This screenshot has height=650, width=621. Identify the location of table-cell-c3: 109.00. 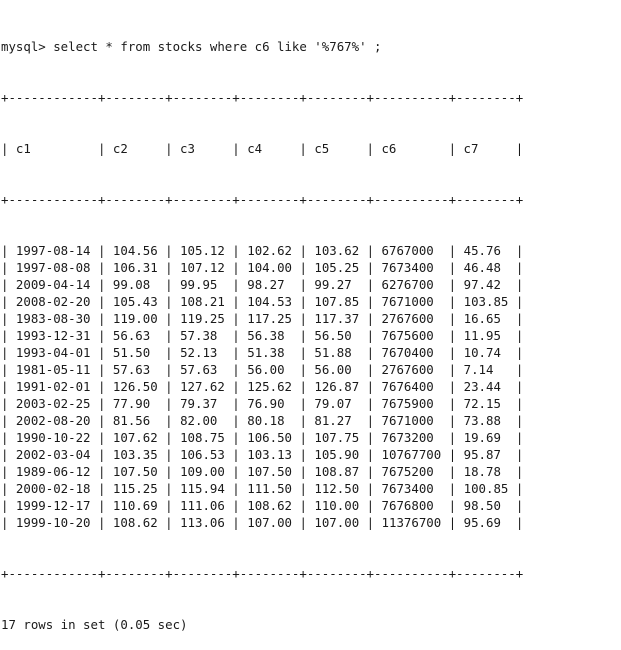
(202, 471).